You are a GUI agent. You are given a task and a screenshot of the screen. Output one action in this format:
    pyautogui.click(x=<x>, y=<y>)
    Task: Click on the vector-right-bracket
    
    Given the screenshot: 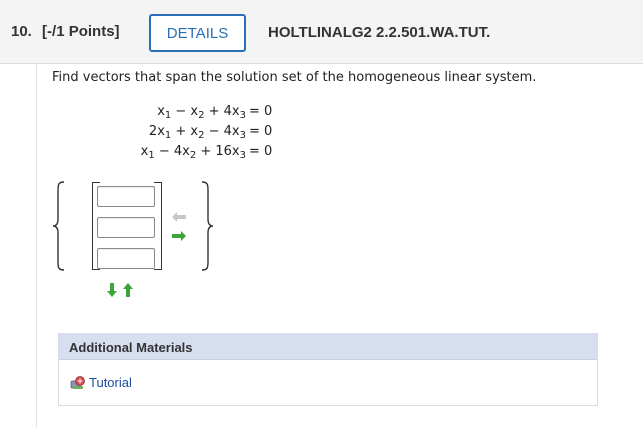 What is the action you would take?
    pyautogui.click(x=158, y=226)
    